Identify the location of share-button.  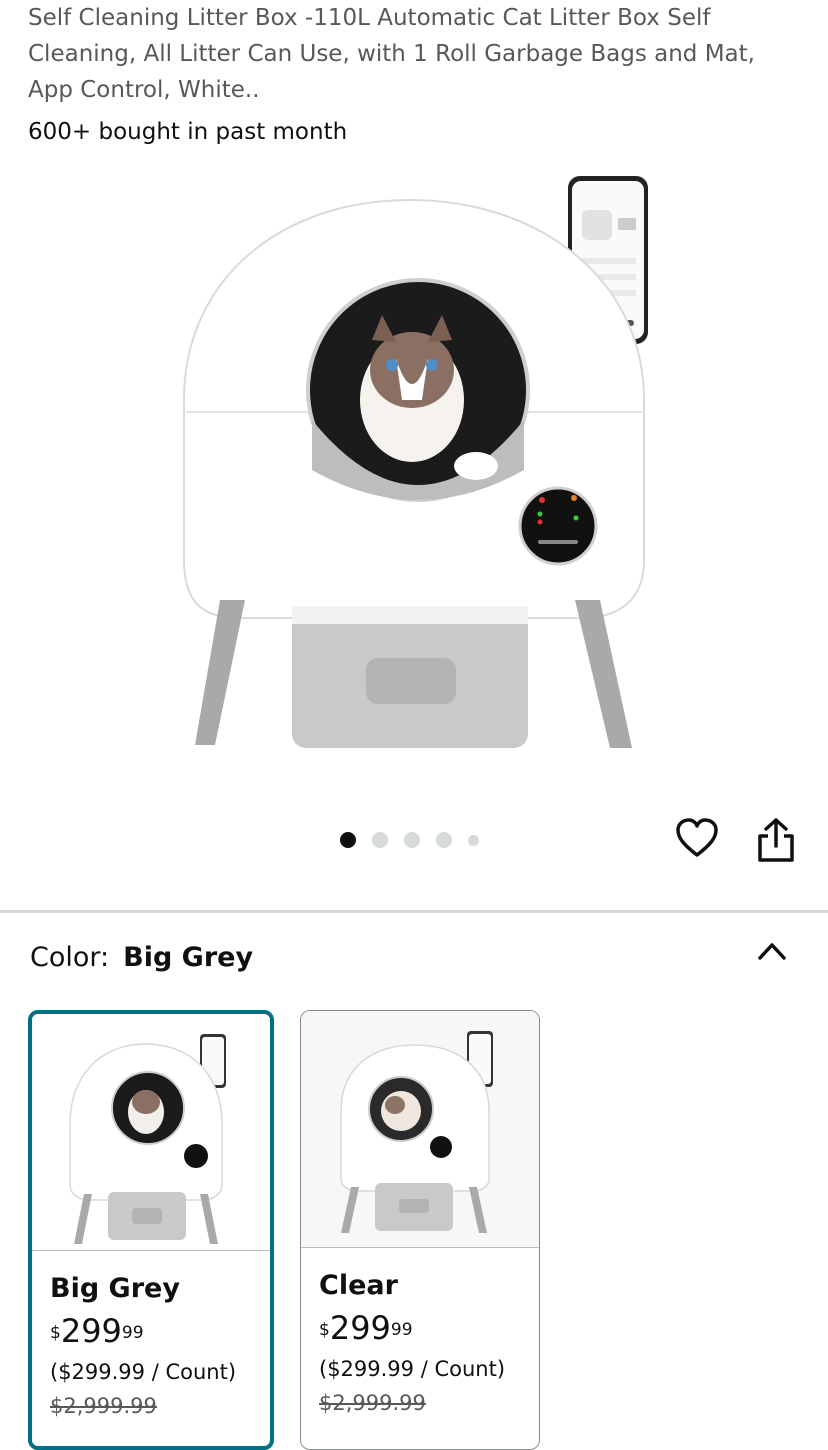
(776, 840).